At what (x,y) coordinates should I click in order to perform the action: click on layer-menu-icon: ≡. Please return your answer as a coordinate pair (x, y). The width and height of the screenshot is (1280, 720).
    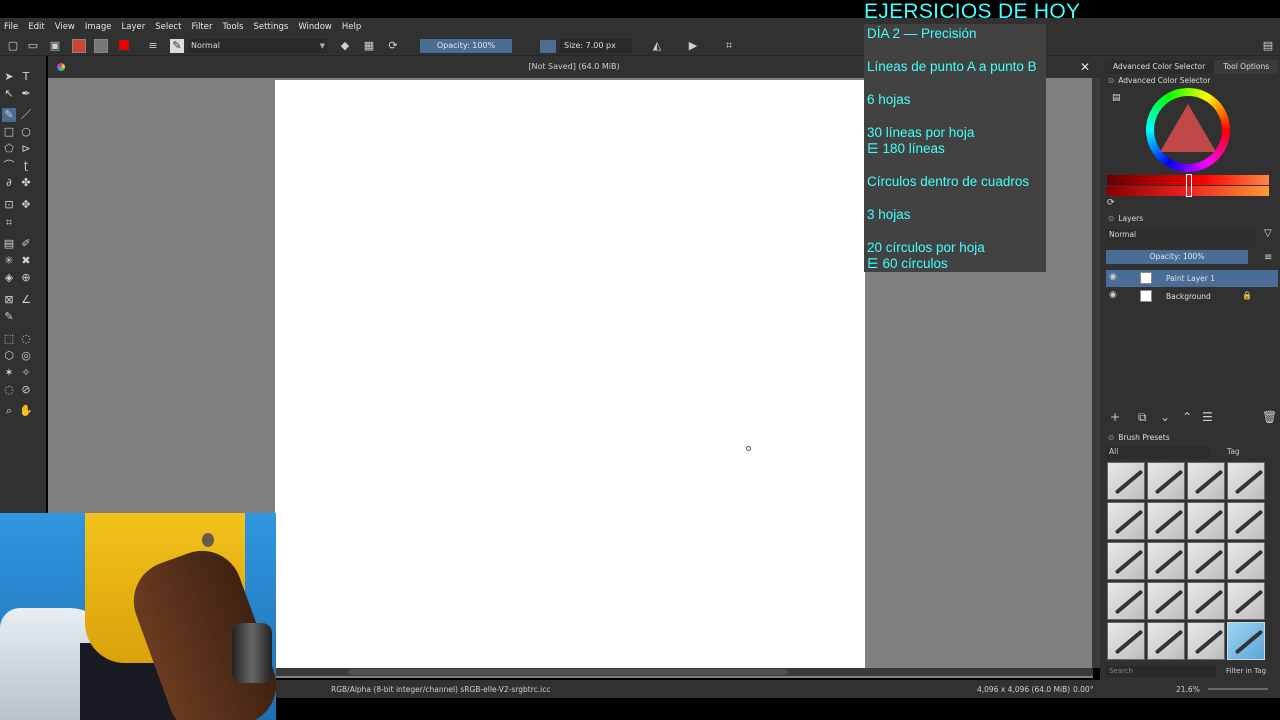
    Looking at the image, I should click on (1268, 257).